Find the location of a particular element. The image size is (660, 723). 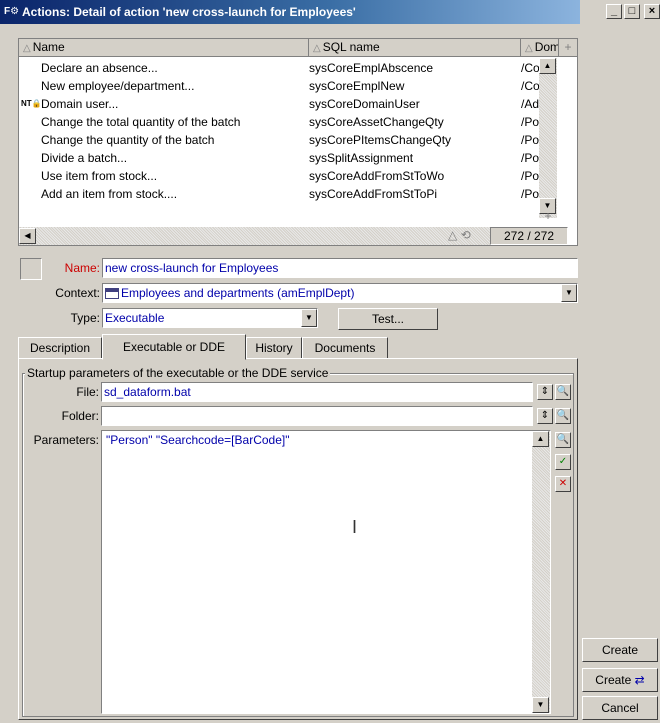

cancel-cross-icon: ✕ is located at coordinates (563, 484).